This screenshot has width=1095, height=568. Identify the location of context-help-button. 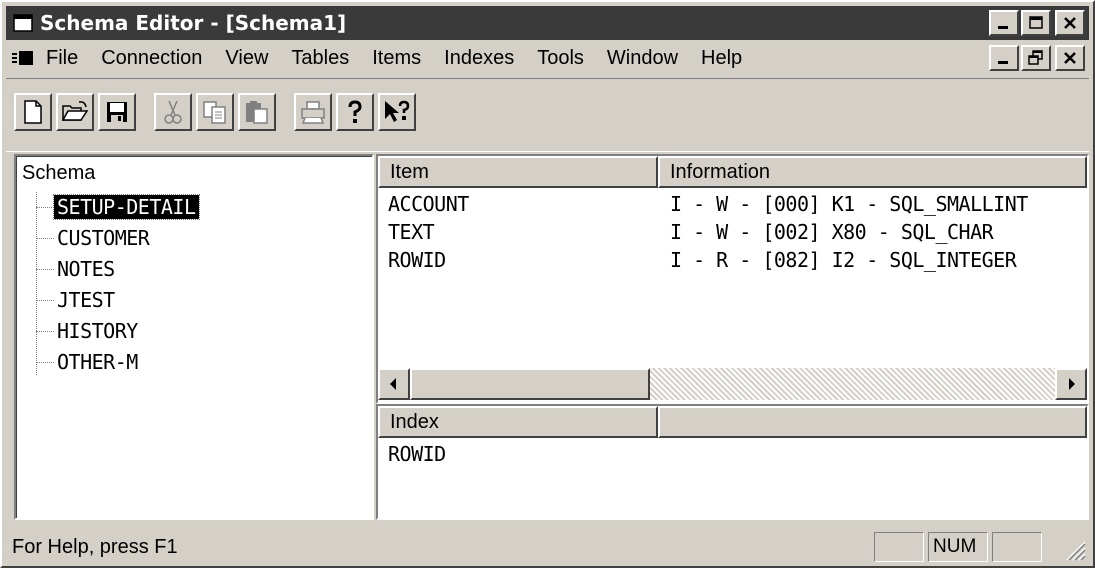
(397, 112).